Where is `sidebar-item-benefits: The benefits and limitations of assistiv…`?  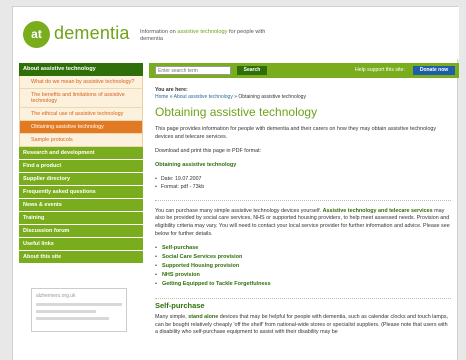 sidebar-item-benefits: The benefits and limitations of assistiv… is located at coordinates (81, 98).